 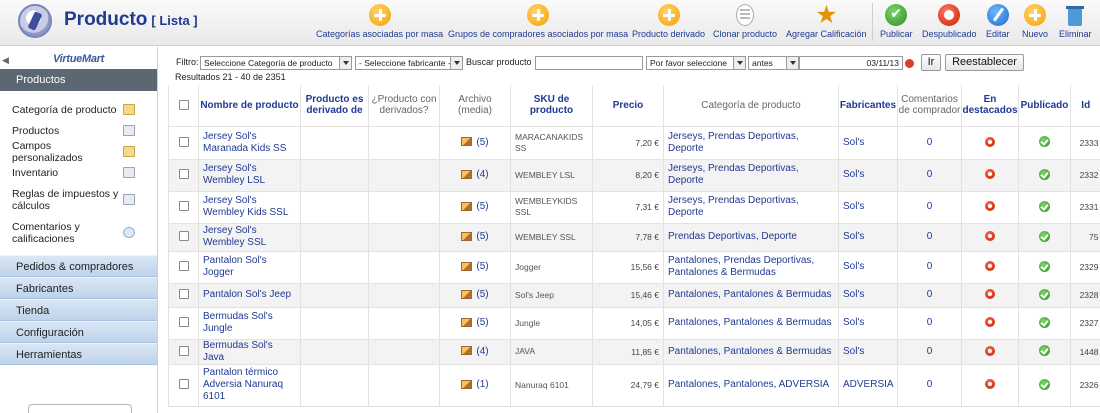 I want to click on col-published: Publicado, so click(x=1044, y=106).